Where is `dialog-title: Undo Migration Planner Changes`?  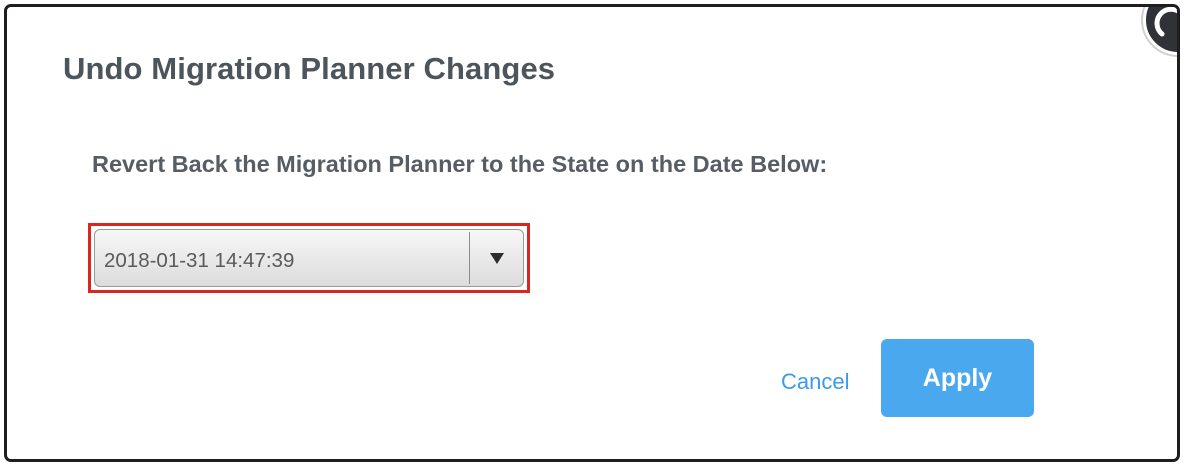 dialog-title: Undo Migration Planner Changes is located at coordinates (309, 68).